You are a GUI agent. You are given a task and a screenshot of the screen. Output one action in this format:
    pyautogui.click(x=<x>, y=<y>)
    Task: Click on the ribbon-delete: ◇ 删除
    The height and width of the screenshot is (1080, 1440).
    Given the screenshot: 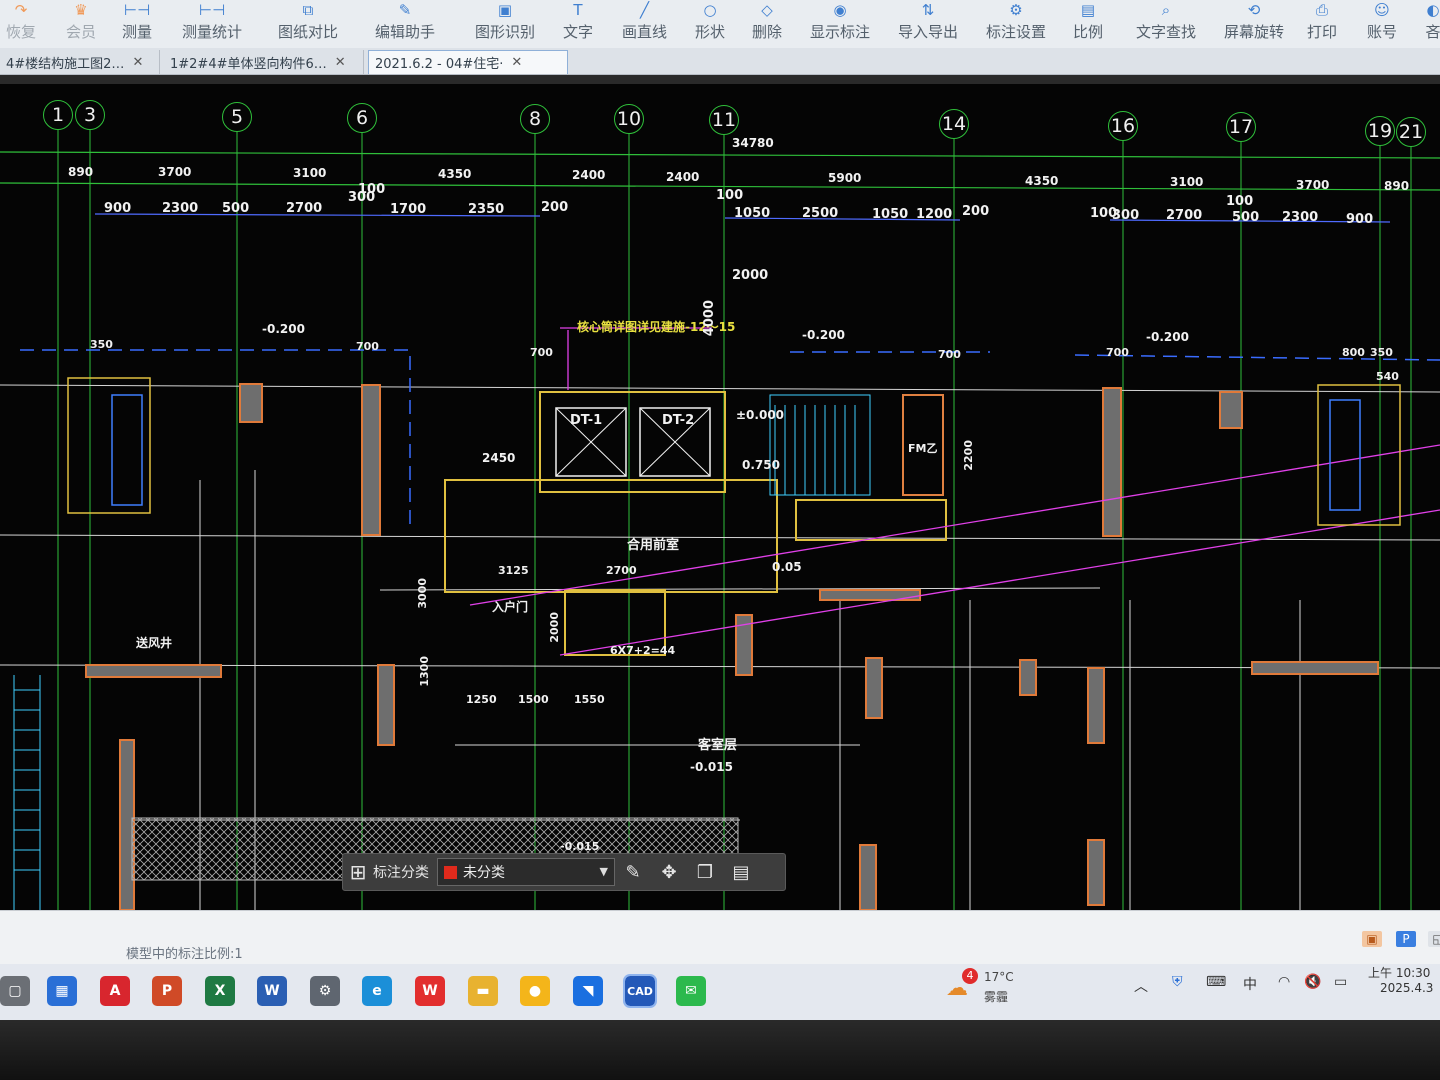 What is the action you would take?
    pyautogui.click(x=767, y=24)
    